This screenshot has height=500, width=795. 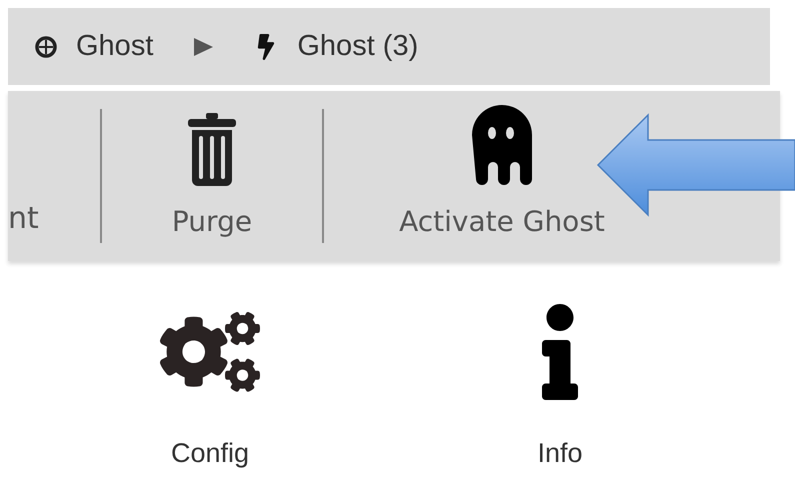 What do you see at coordinates (46, 46) in the screenshot?
I see `crosshair-icon` at bounding box center [46, 46].